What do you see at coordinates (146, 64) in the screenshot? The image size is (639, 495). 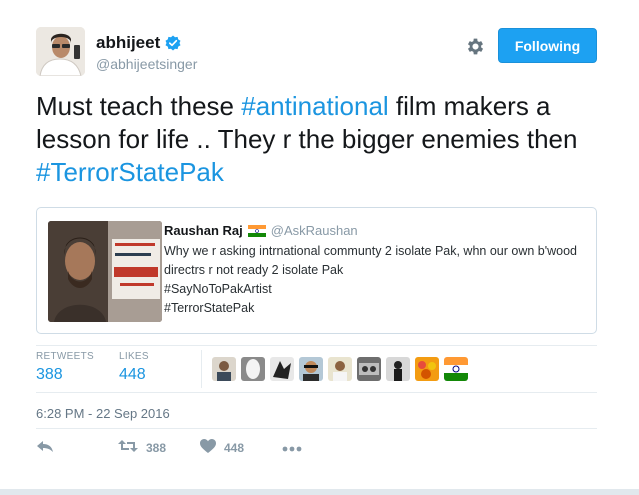 I see `author-handle: @abhijeetsinger` at bounding box center [146, 64].